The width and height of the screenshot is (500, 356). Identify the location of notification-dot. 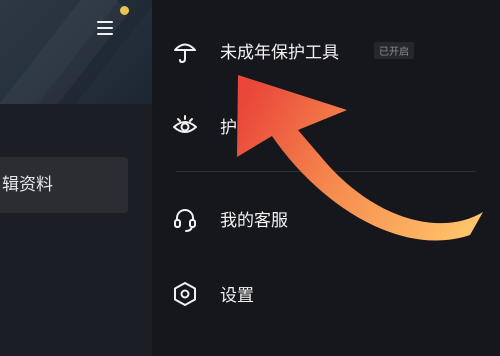
(124, 10).